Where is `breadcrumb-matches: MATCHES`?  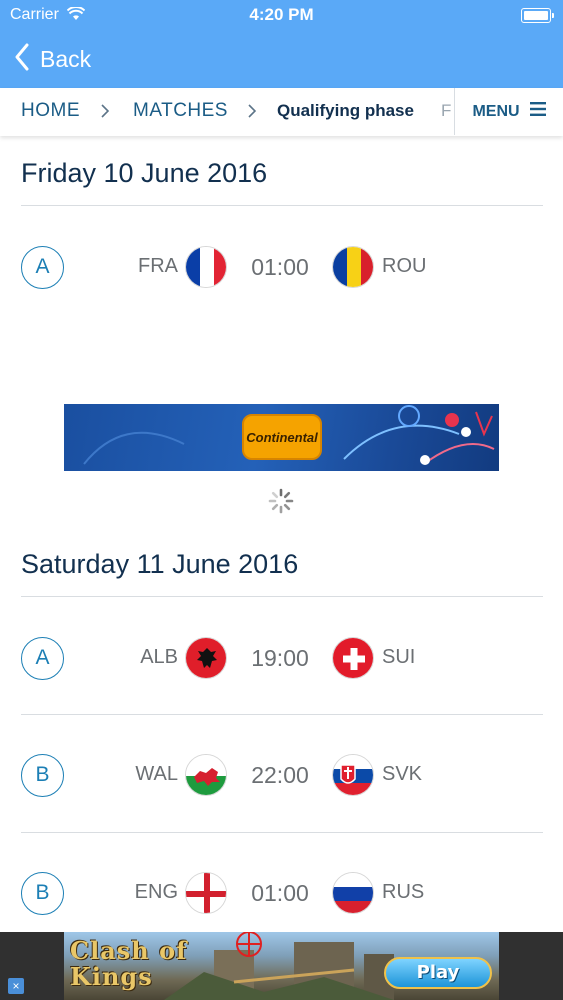 breadcrumb-matches: MATCHES is located at coordinates (180, 111).